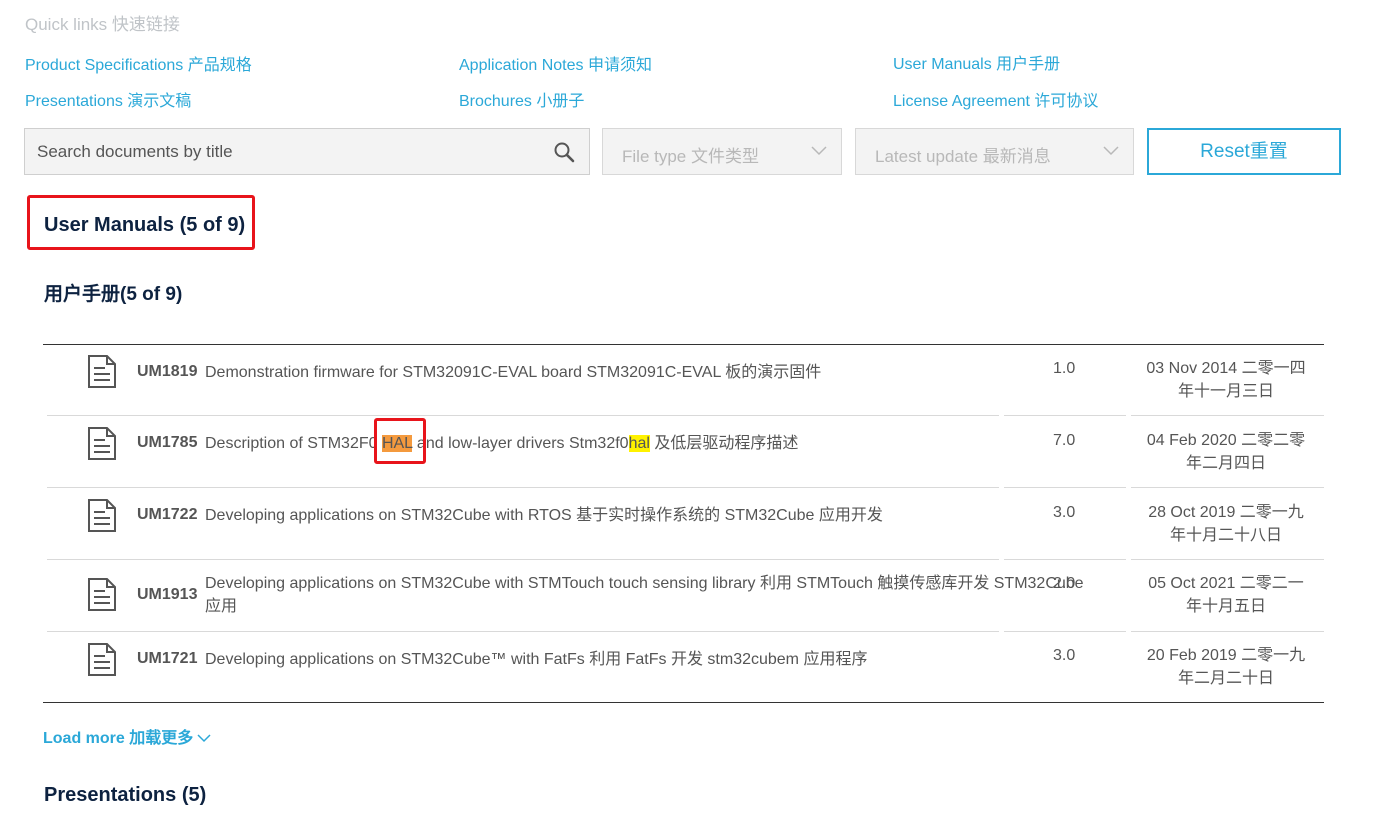 This screenshot has width=1374, height=827. Describe the element at coordinates (145, 225) in the screenshot. I see `user-manuals-heading: User Manuals (5 of 9)` at that location.